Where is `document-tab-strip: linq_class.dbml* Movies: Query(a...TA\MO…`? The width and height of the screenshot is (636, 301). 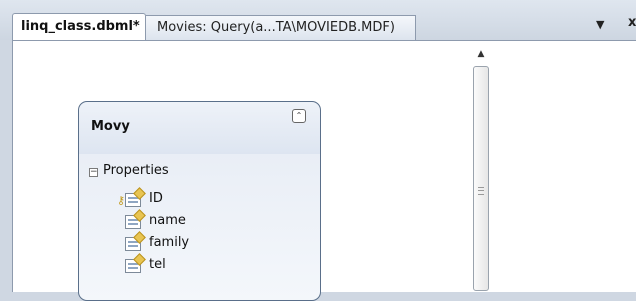
document-tab-strip: linq_class.dbml* Movies: Query(a...TA\MO… is located at coordinates (318, 20).